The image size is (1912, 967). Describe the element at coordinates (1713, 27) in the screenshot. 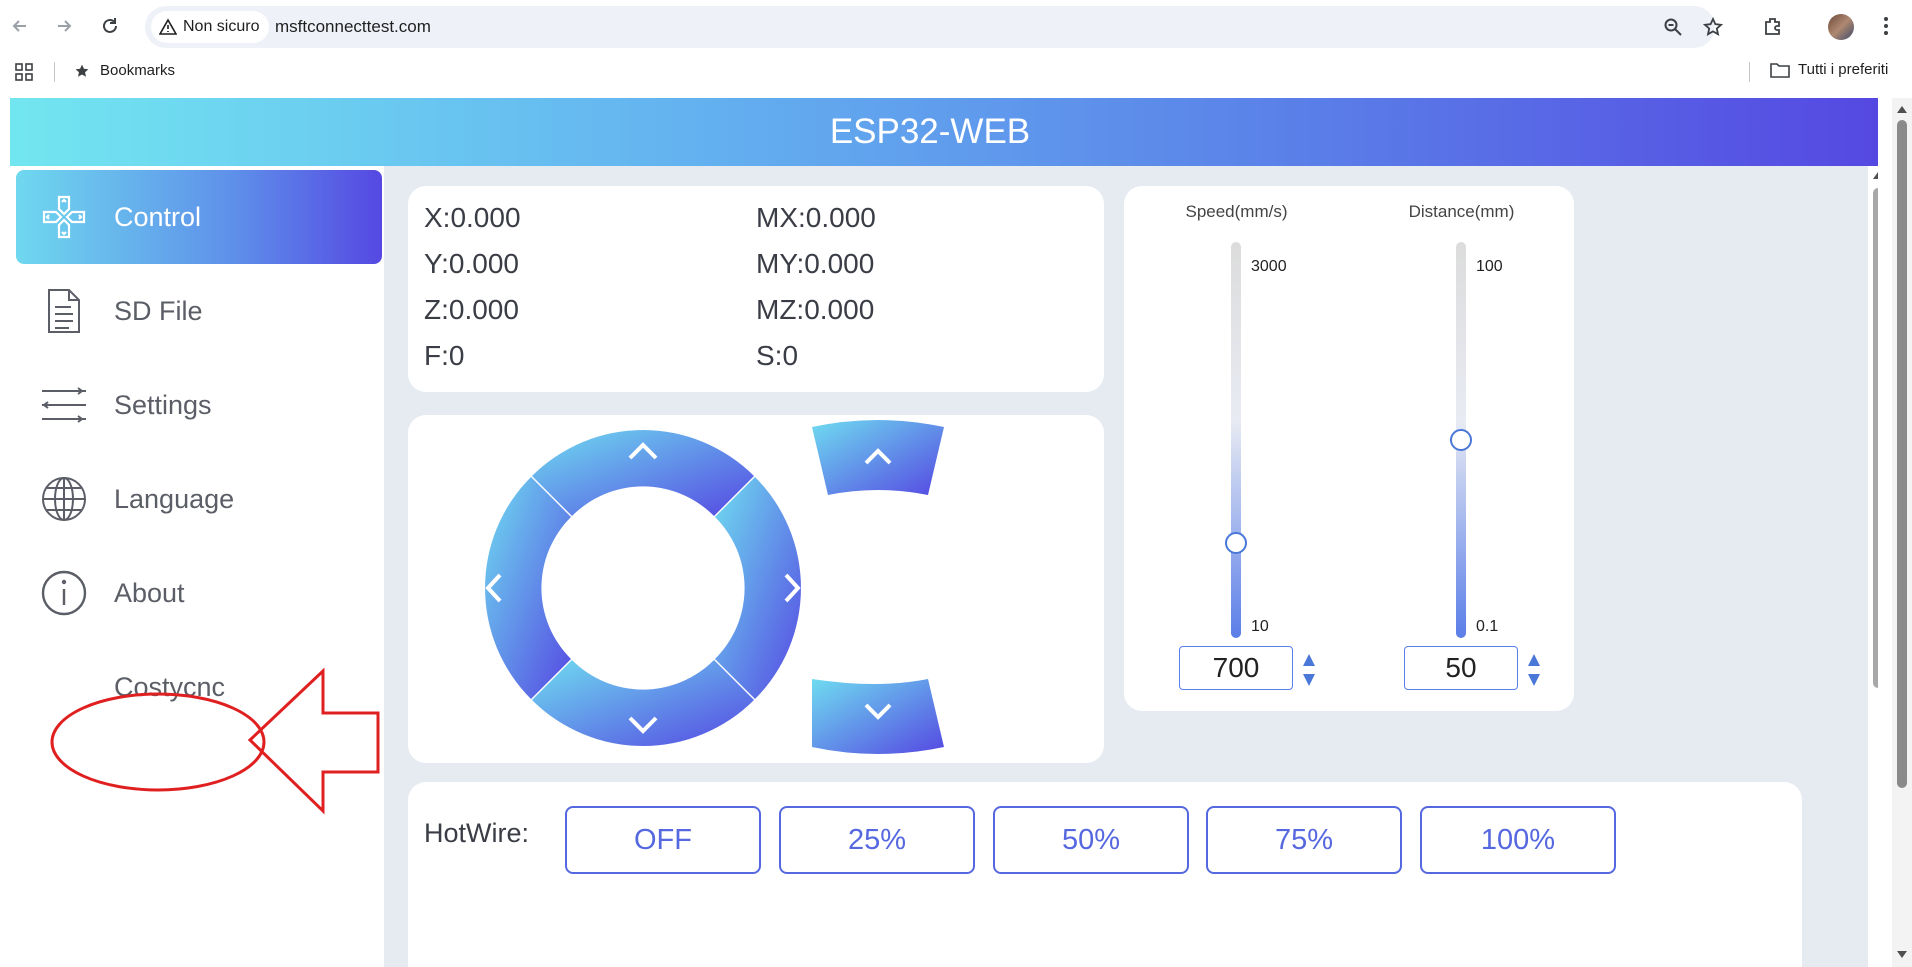

I see `star-icon` at that location.